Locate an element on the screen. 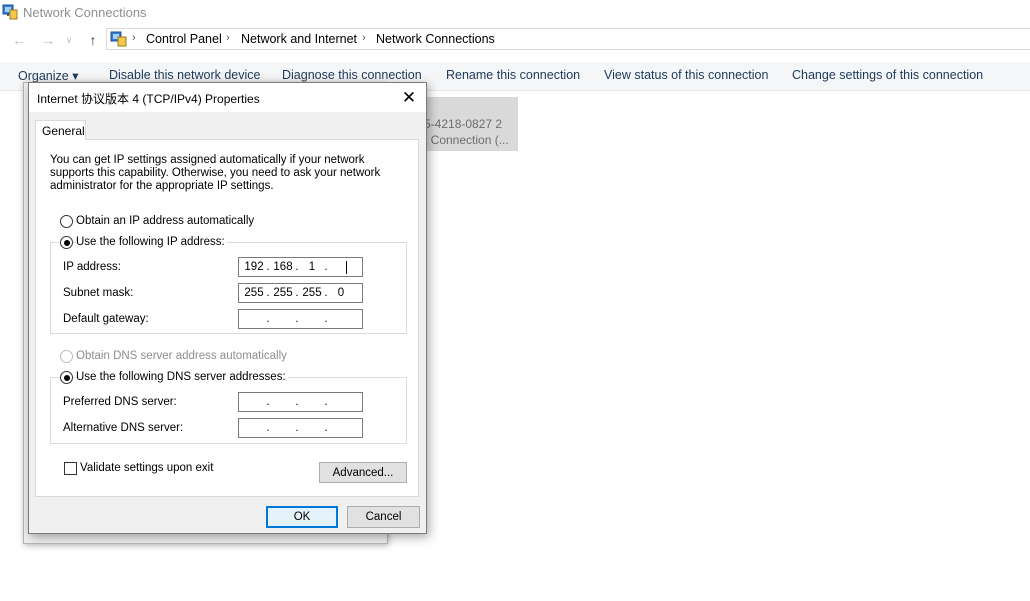 The width and height of the screenshot is (1030, 601). ip-manual-radio is located at coordinates (66, 242).